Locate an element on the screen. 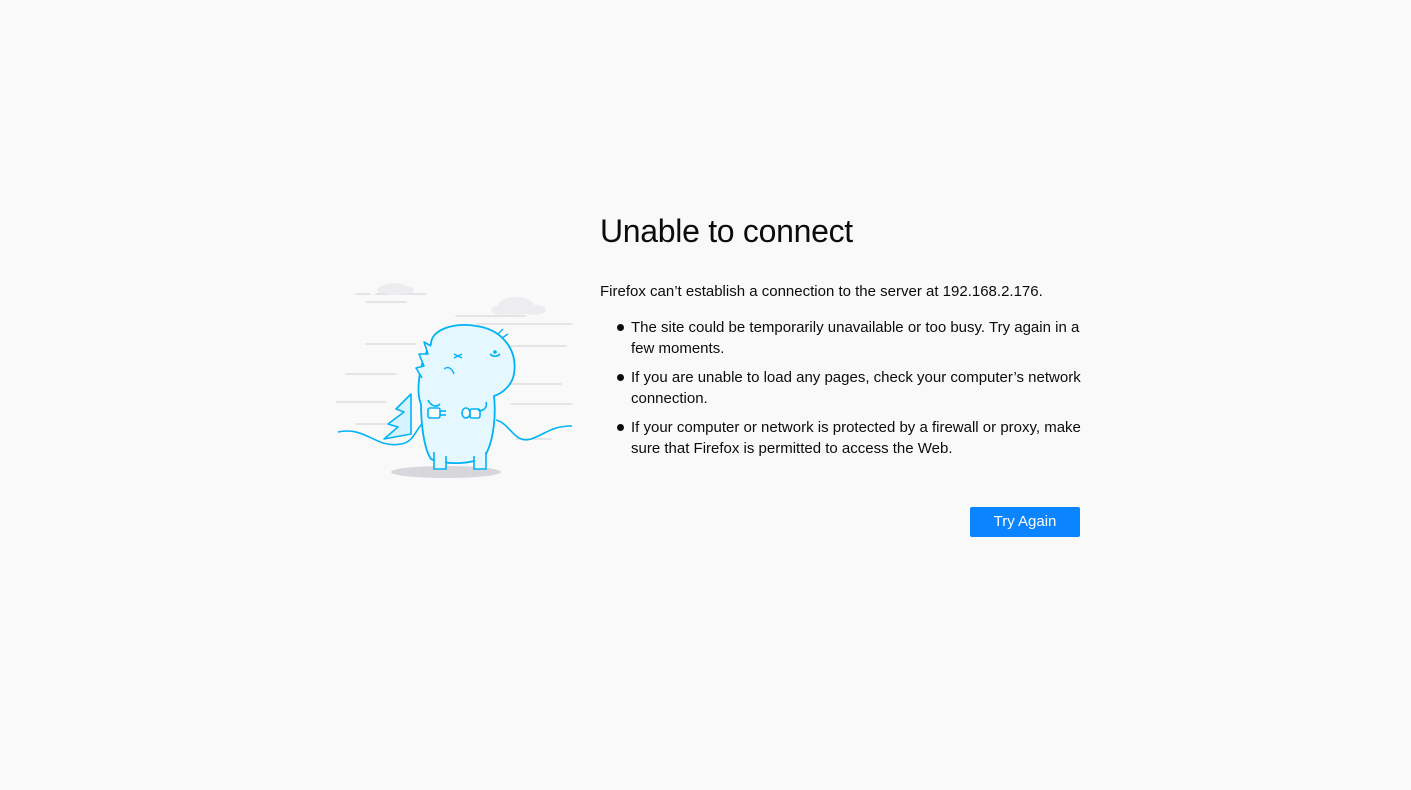 This screenshot has height=790, width=1411. unplugged-dinosaur-illustration is located at coordinates (454, 379).